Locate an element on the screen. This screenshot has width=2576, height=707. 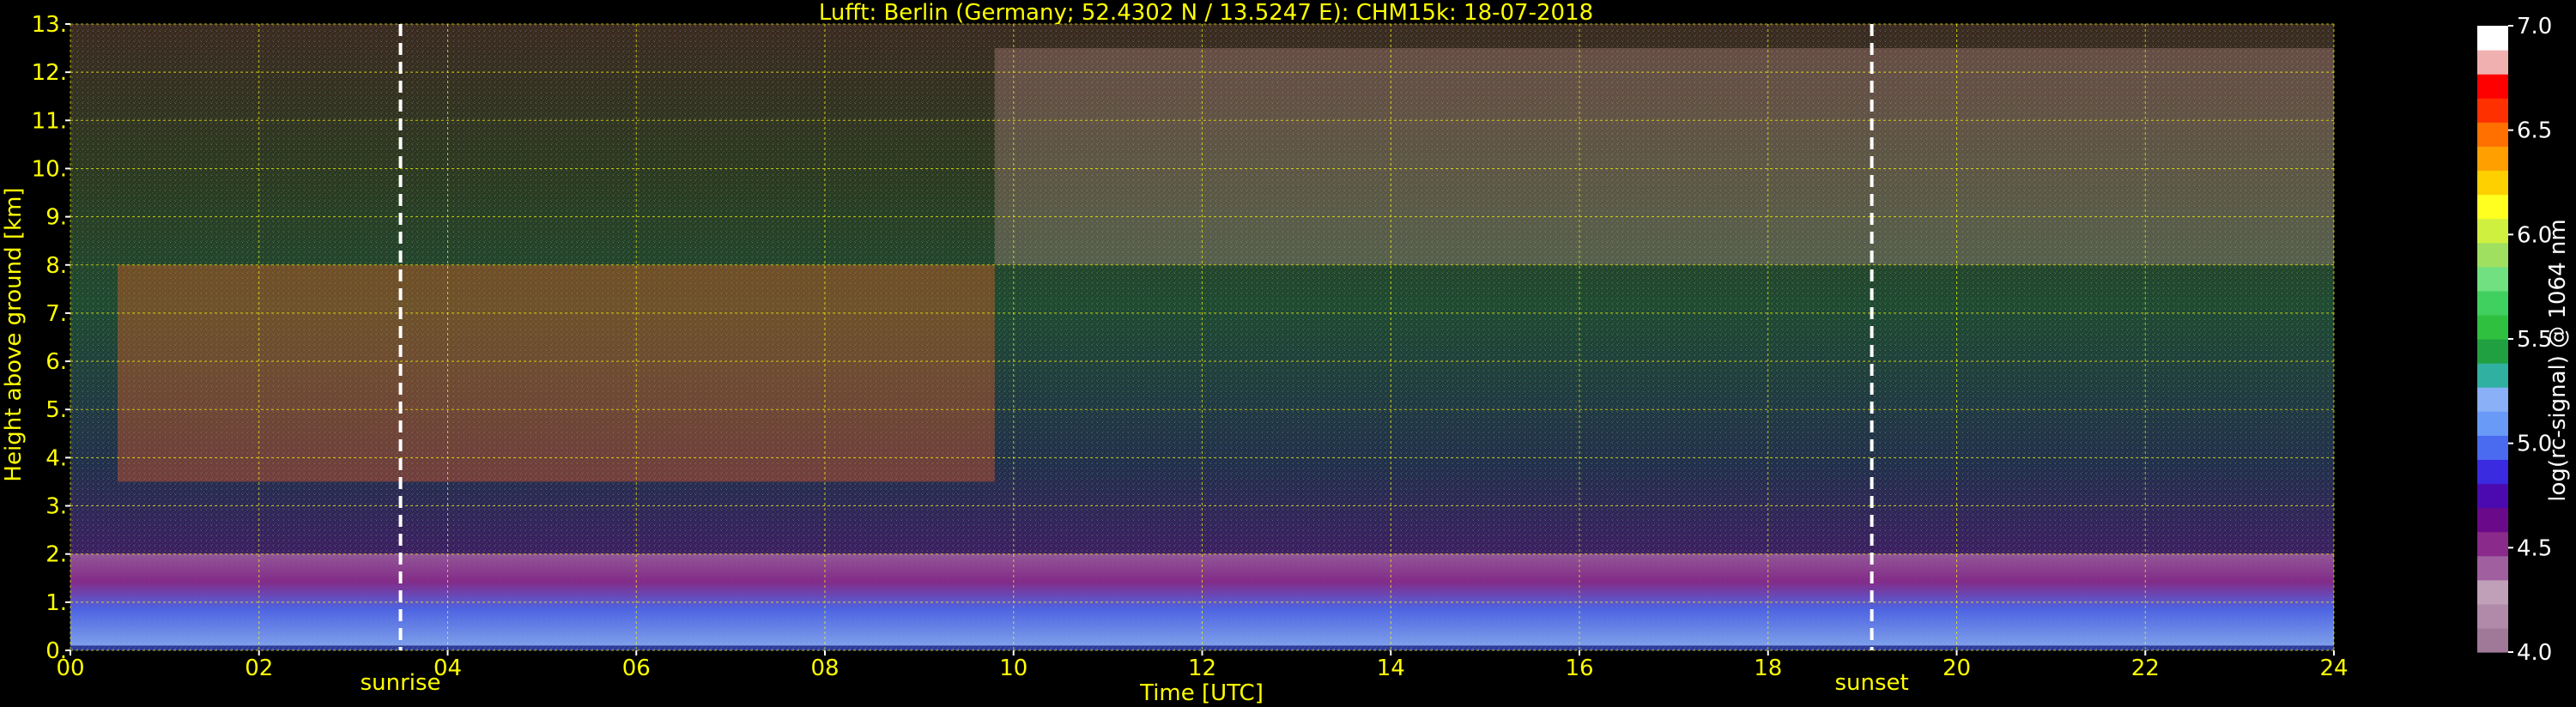
y-tick-label: 1. is located at coordinates (56, 603).